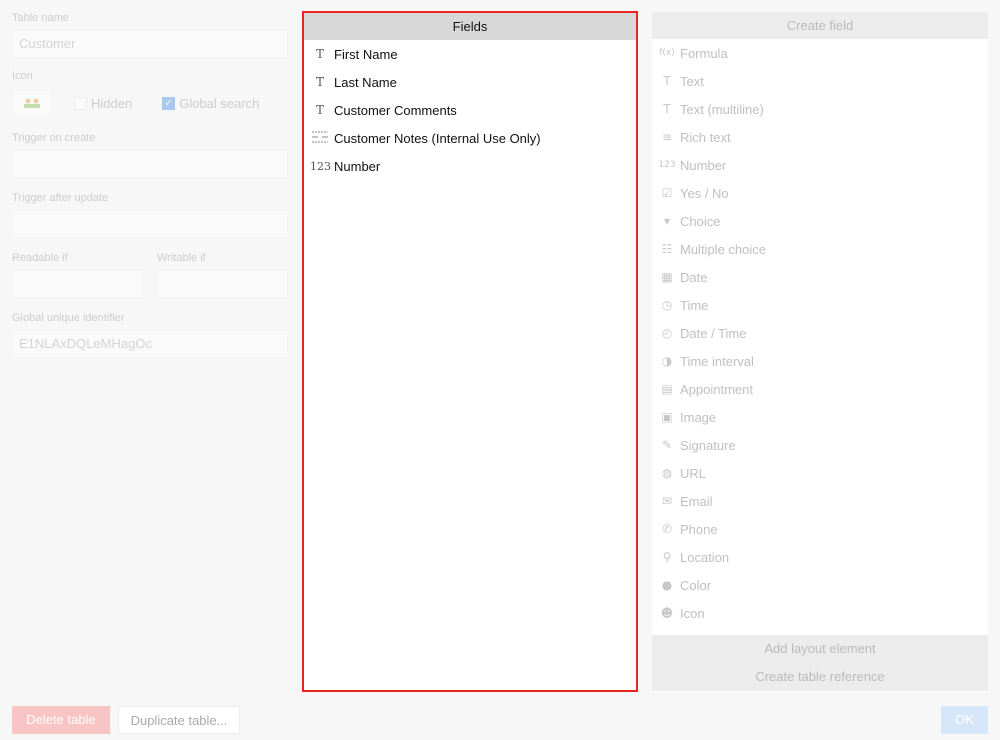 This screenshot has height=740, width=1000. What do you see at coordinates (150, 44) in the screenshot?
I see `table-name-input: Customer` at bounding box center [150, 44].